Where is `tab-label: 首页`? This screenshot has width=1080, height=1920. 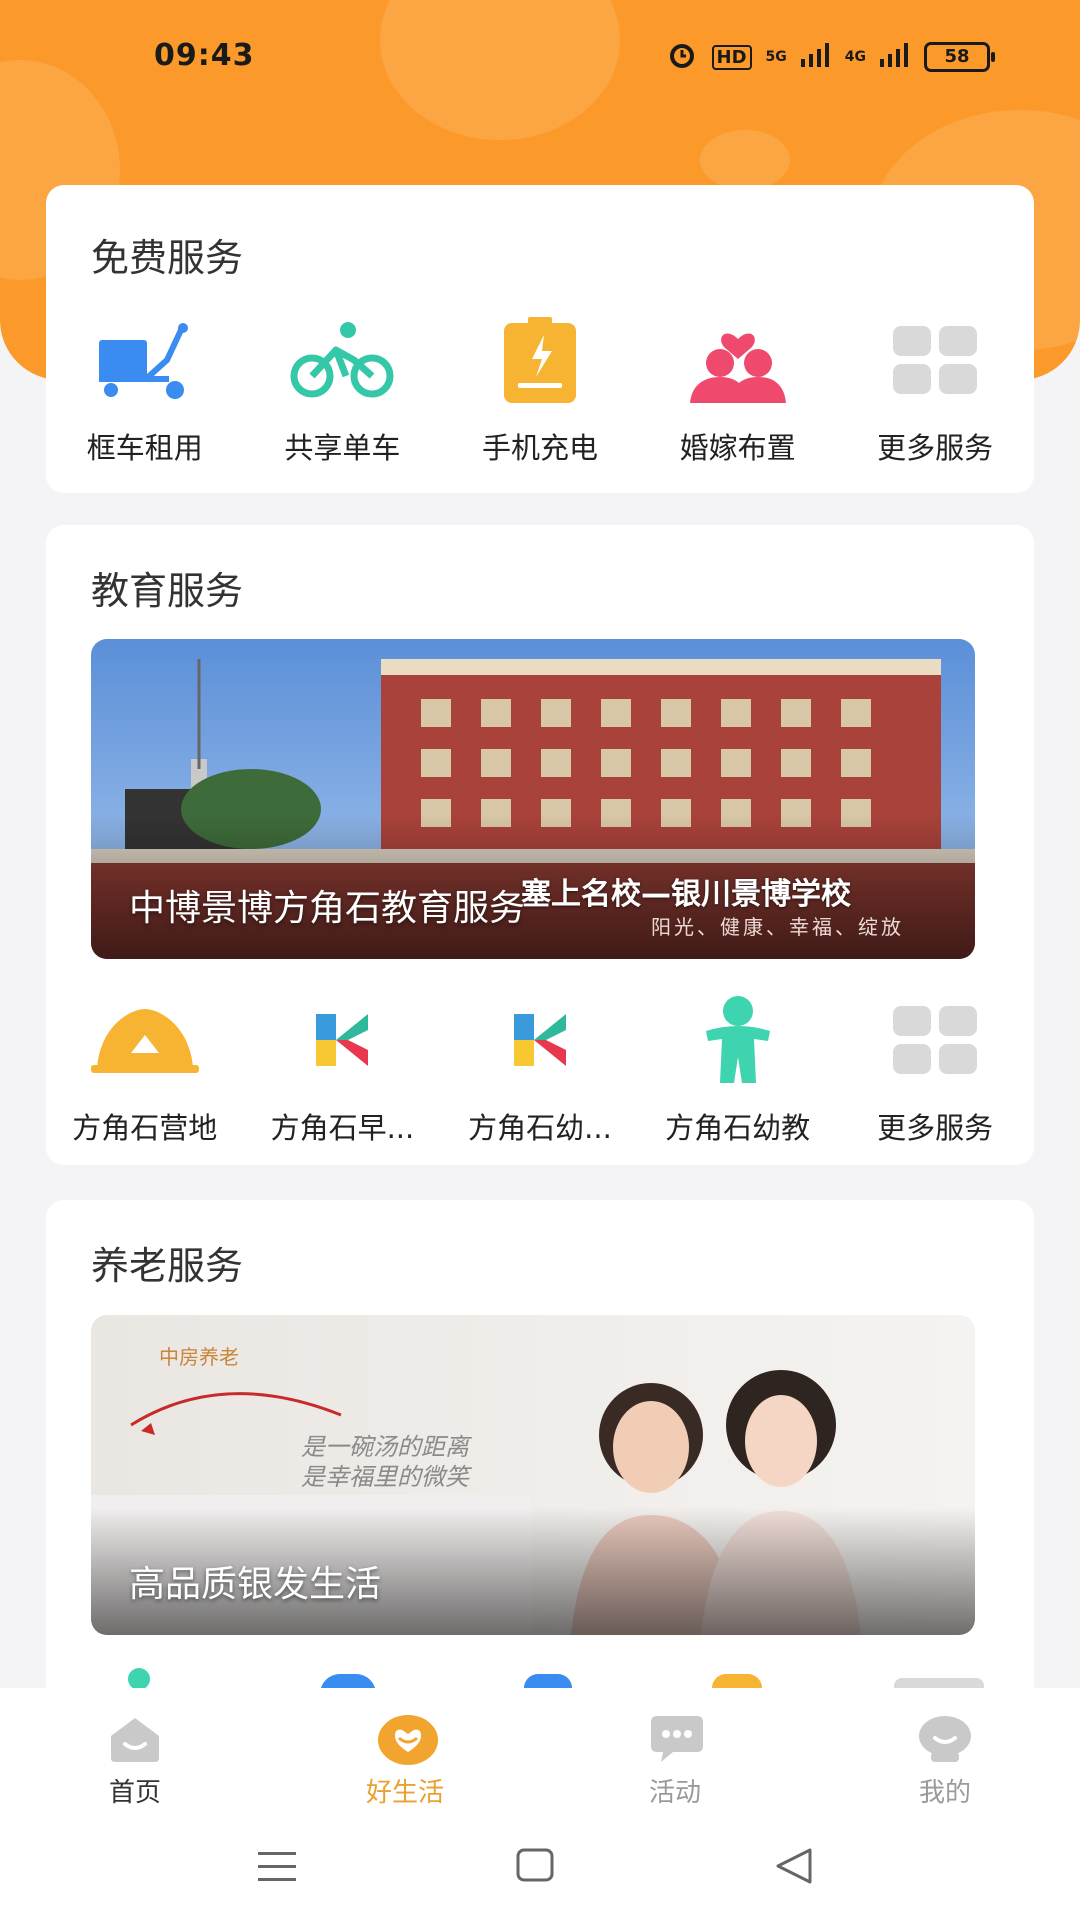 tab-label: 首页 is located at coordinates (134, 1793).